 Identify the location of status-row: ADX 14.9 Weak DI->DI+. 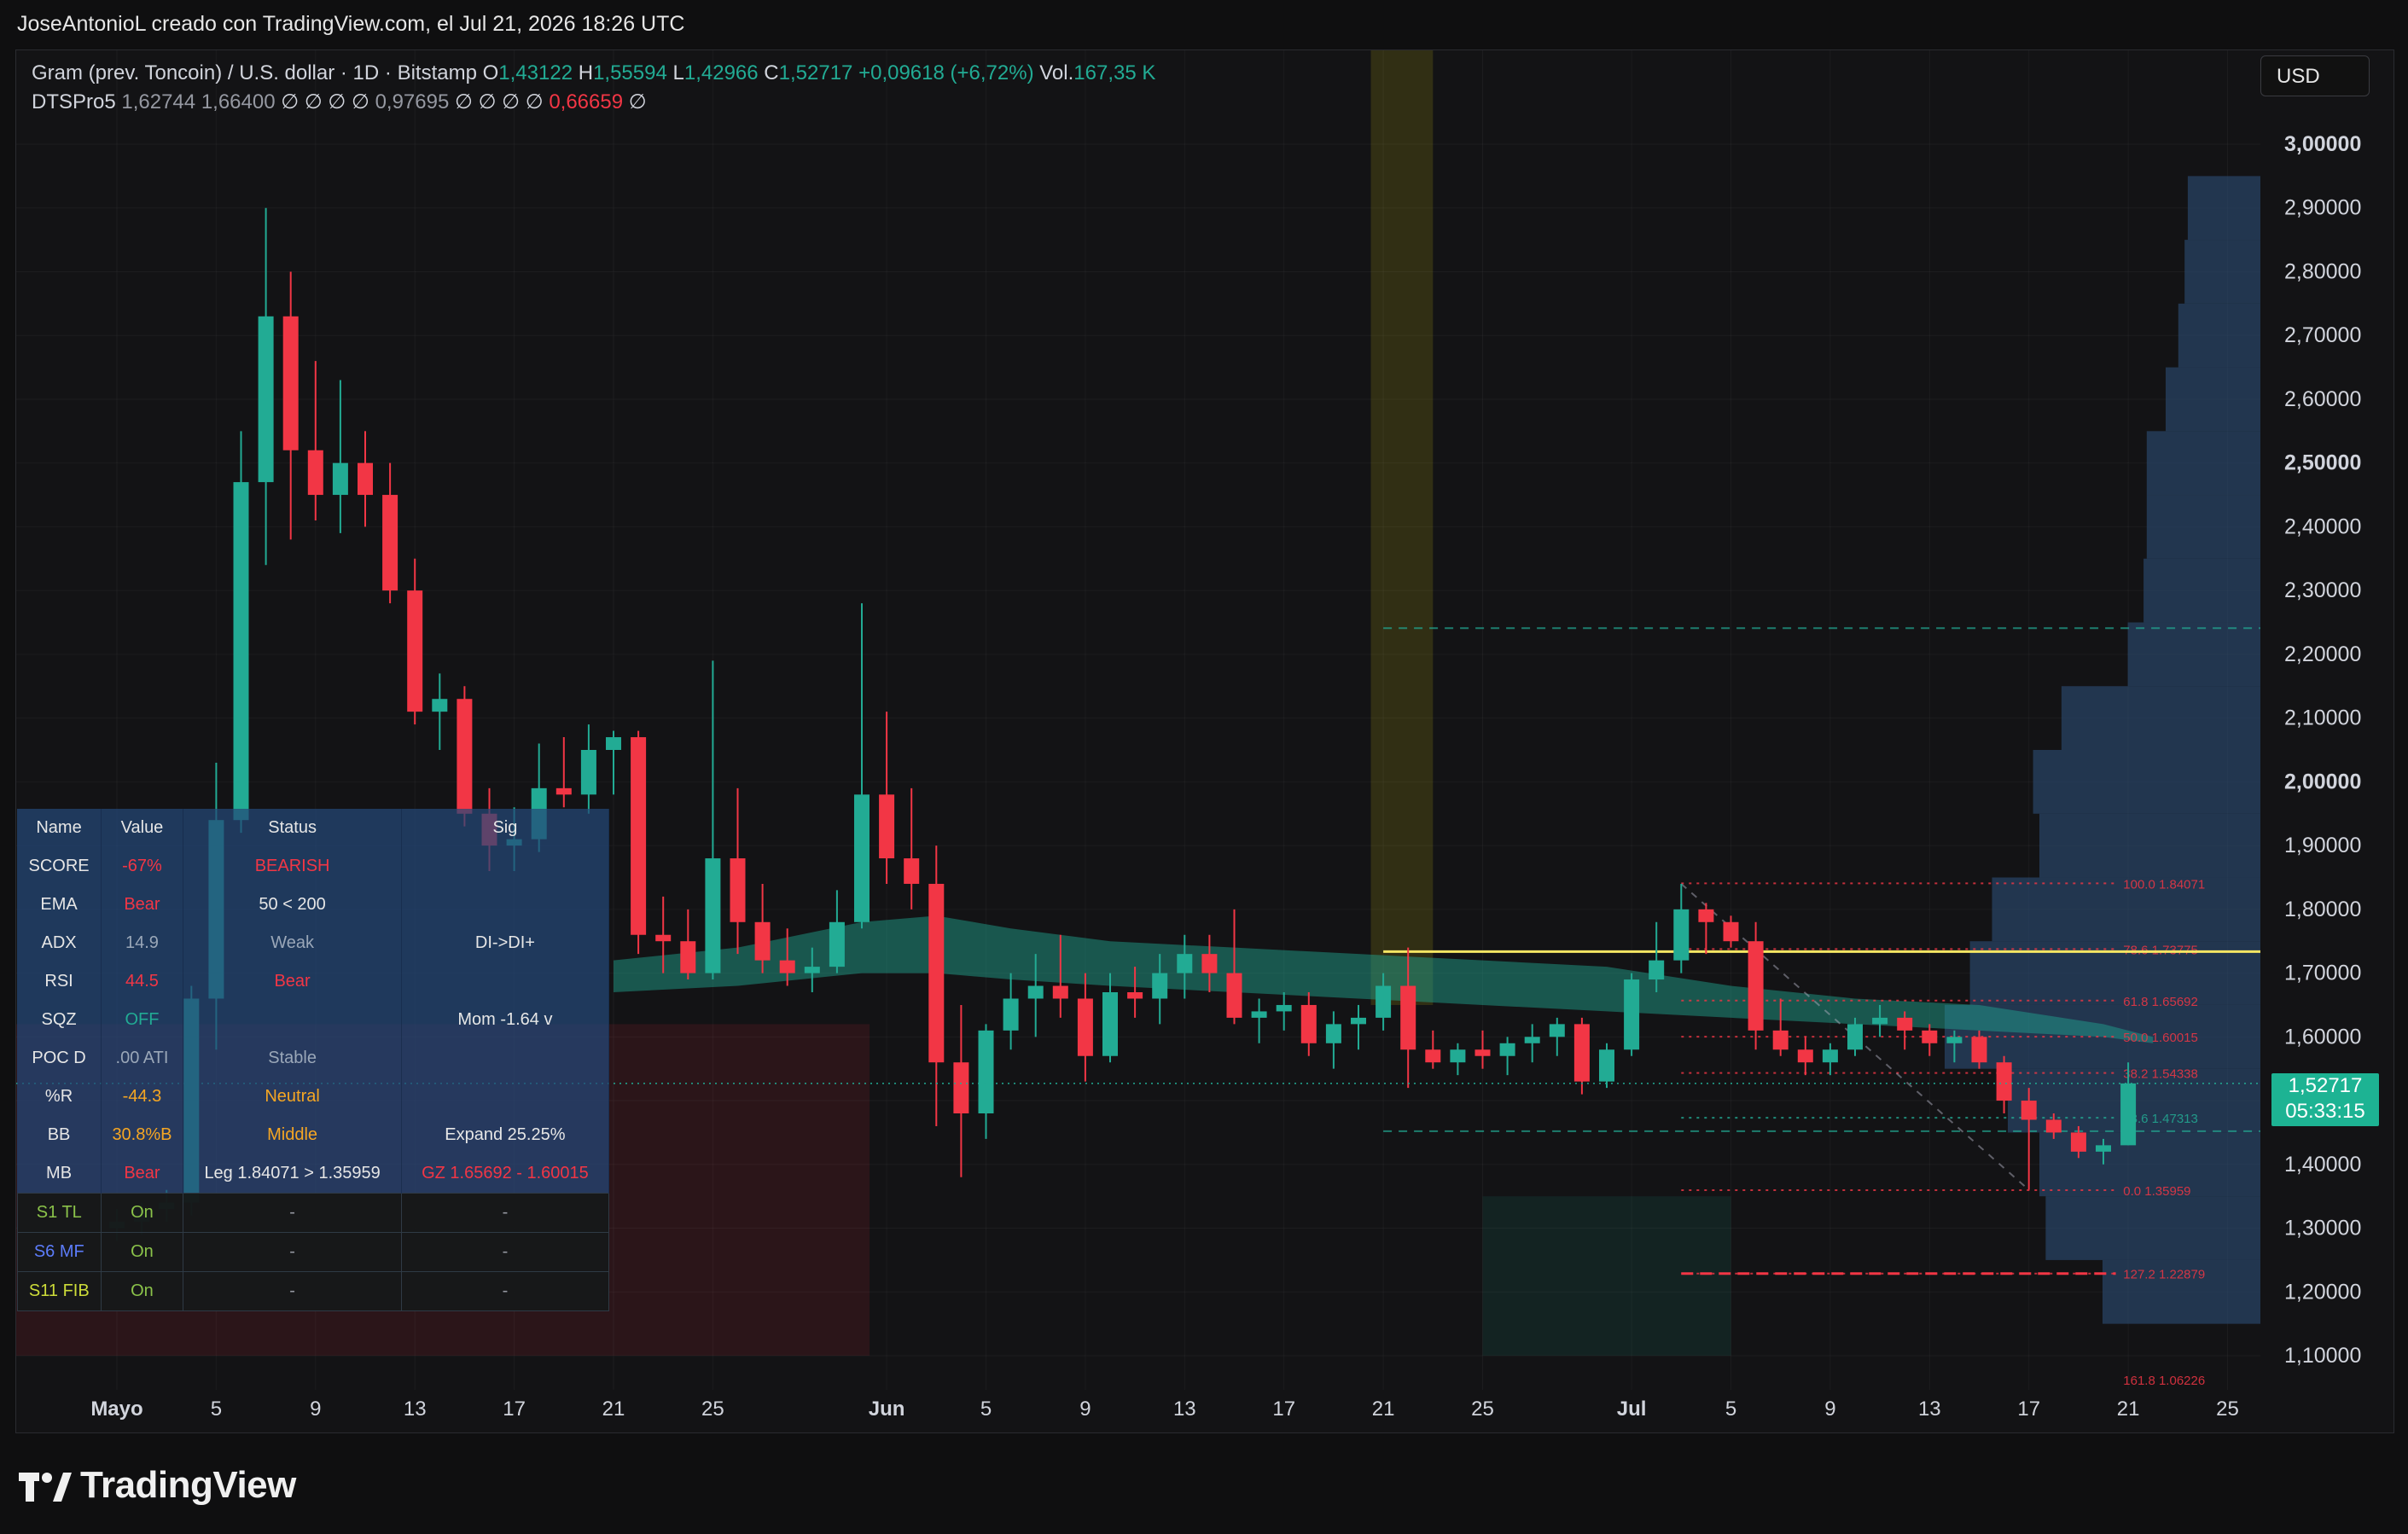
(313, 943).